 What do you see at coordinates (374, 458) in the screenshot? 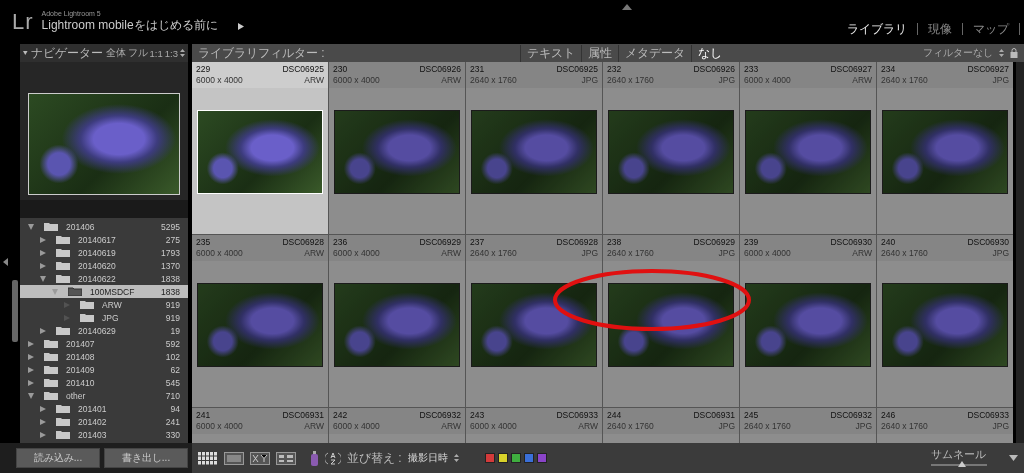
I see `sort-label: 並び替え :` at bounding box center [374, 458].